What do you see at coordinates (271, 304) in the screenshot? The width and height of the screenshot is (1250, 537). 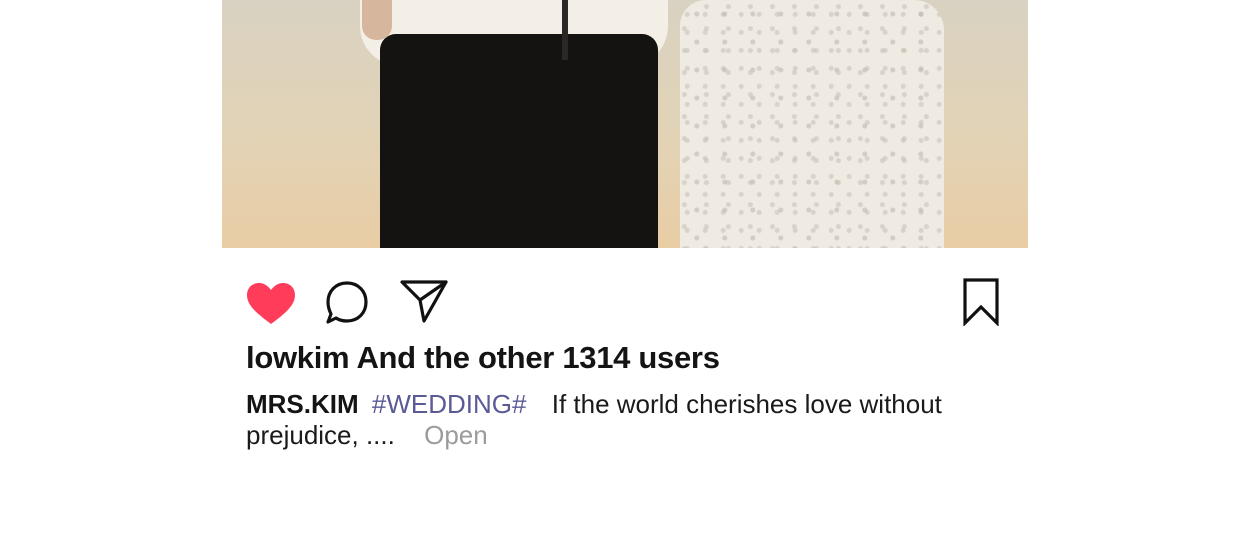 I see `heart-filled-icon` at bounding box center [271, 304].